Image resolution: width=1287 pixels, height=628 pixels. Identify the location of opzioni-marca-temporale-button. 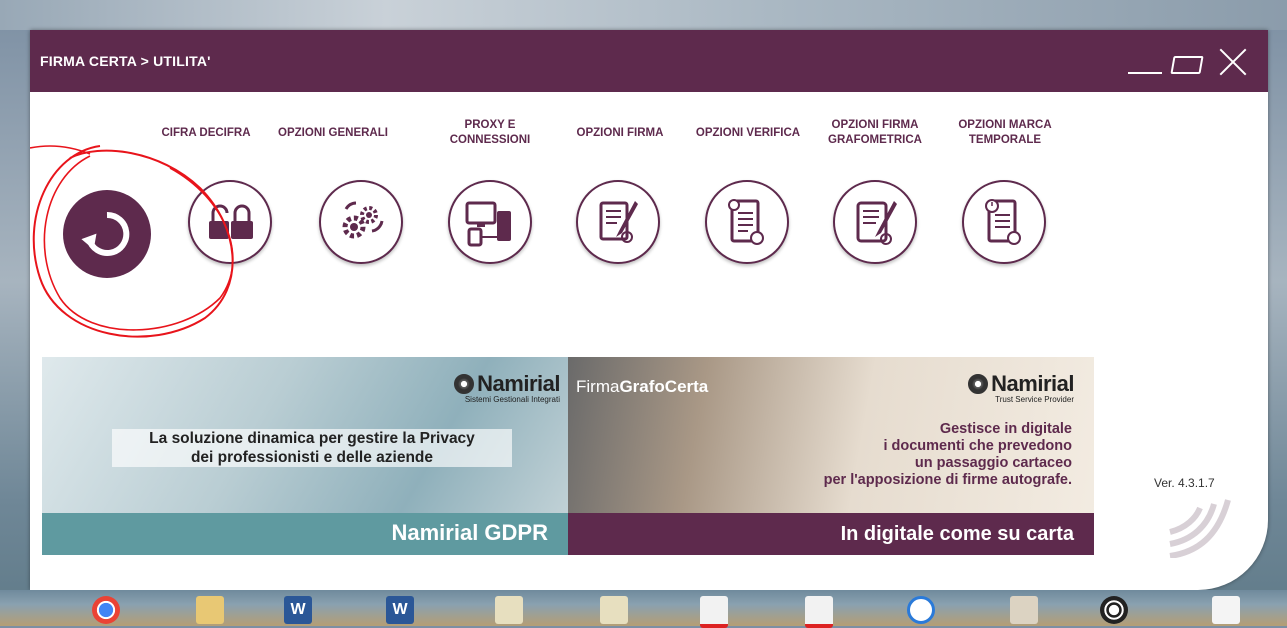
(1004, 222).